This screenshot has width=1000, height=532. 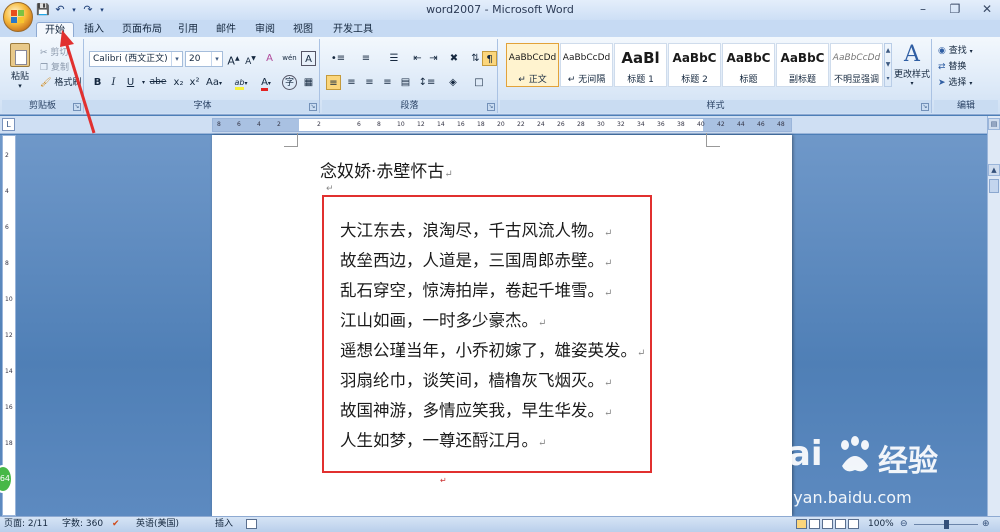 What do you see at coordinates (461, 124) in the screenshot?
I see `ruler-tick: 16` at bounding box center [461, 124].